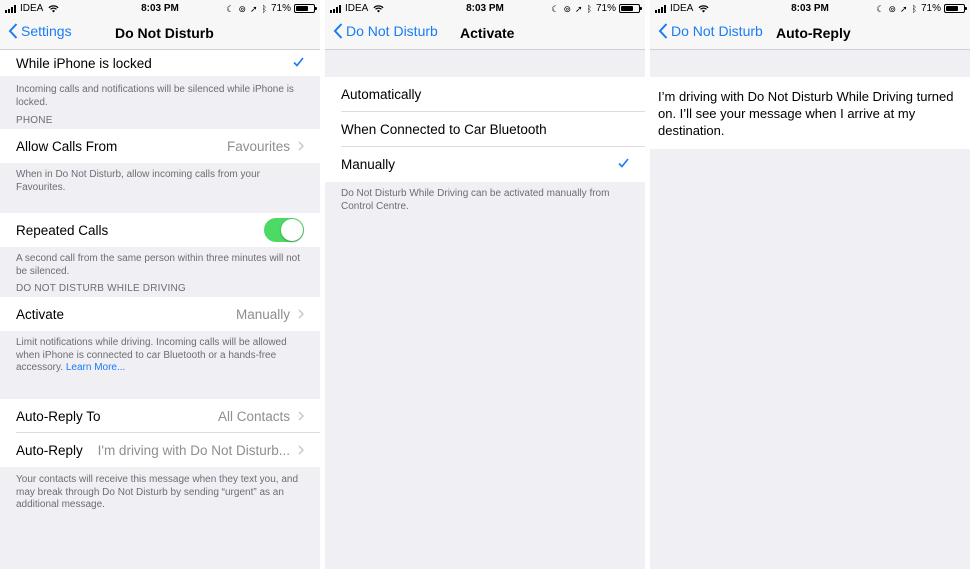 The height and width of the screenshot is (569, 970). I want to click on back-button: Settings, so click(40, 31).